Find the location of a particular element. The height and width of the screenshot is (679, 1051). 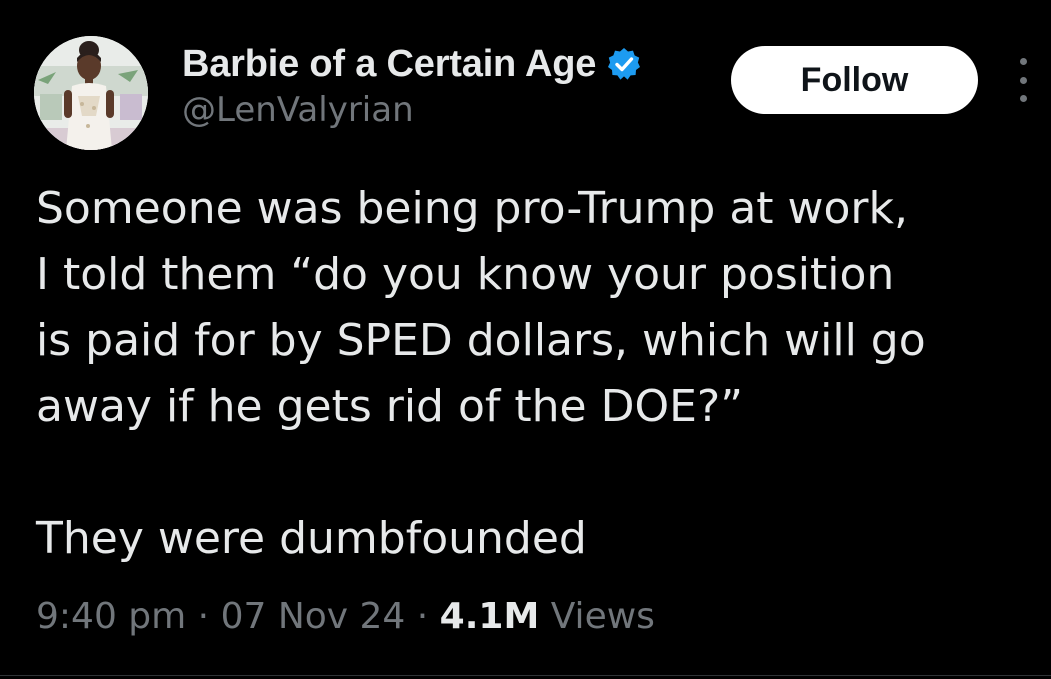

author-name-row: Barbie of a Certain Age is located at coordinates (412, 64).